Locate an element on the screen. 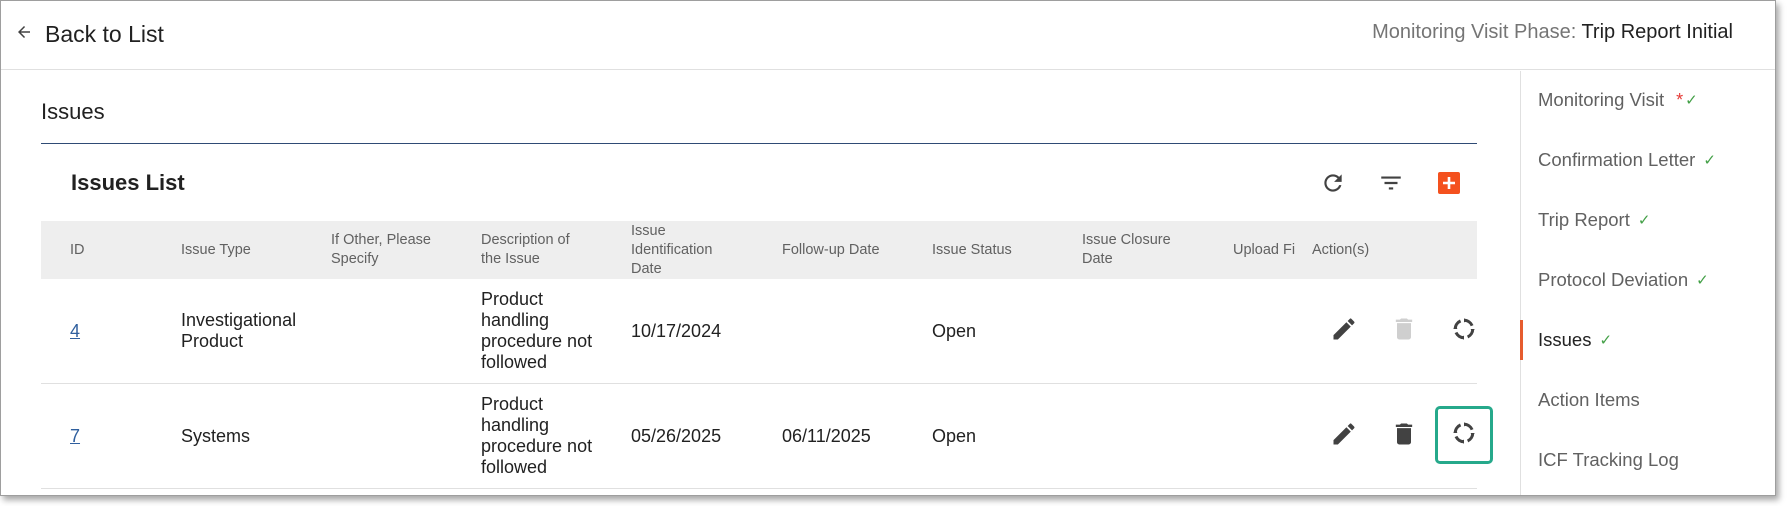 Image resolution: width=1790 pixels, height=506 pixels. phase-label: Monitoring Visit Phase: is located at coordinates (1477, 32).